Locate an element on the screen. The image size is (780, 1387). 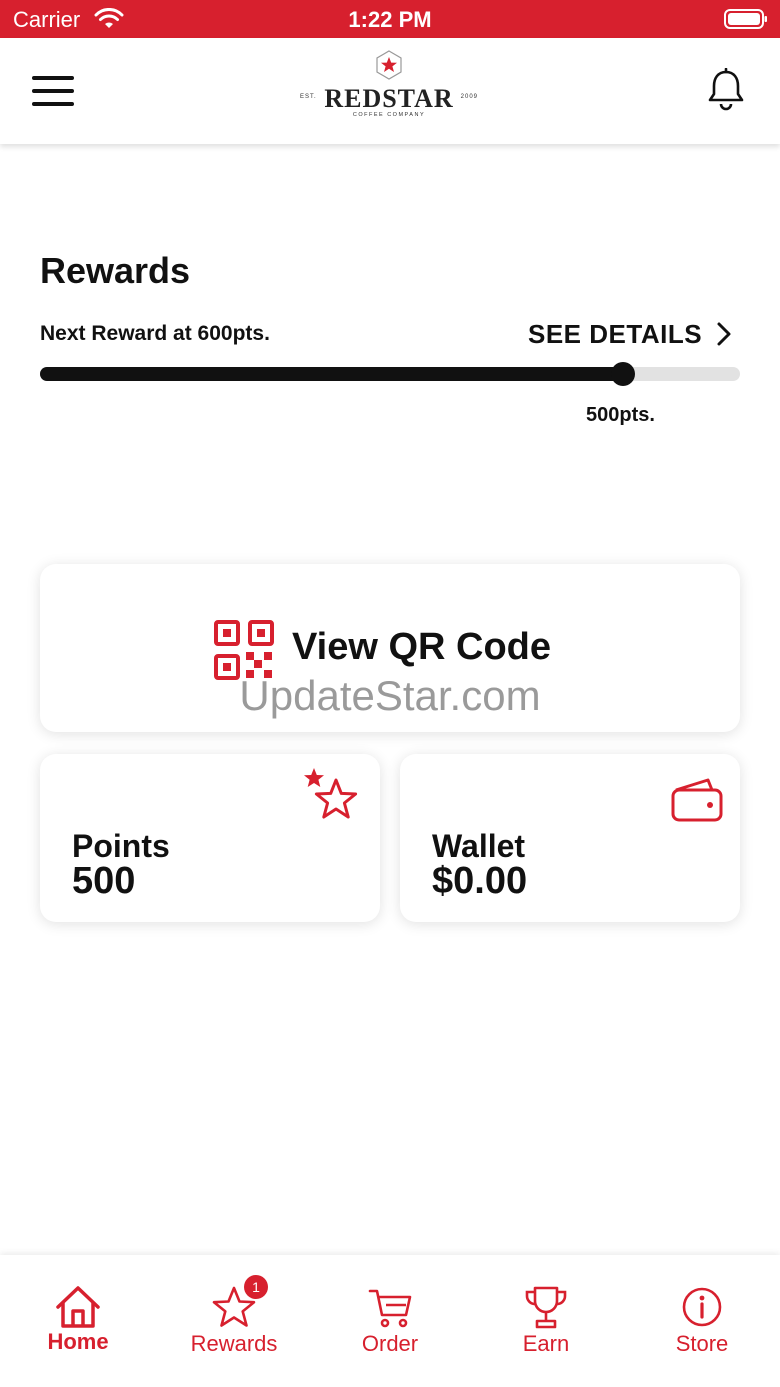
tab-home: Home is located at coordinates (78, 1321).